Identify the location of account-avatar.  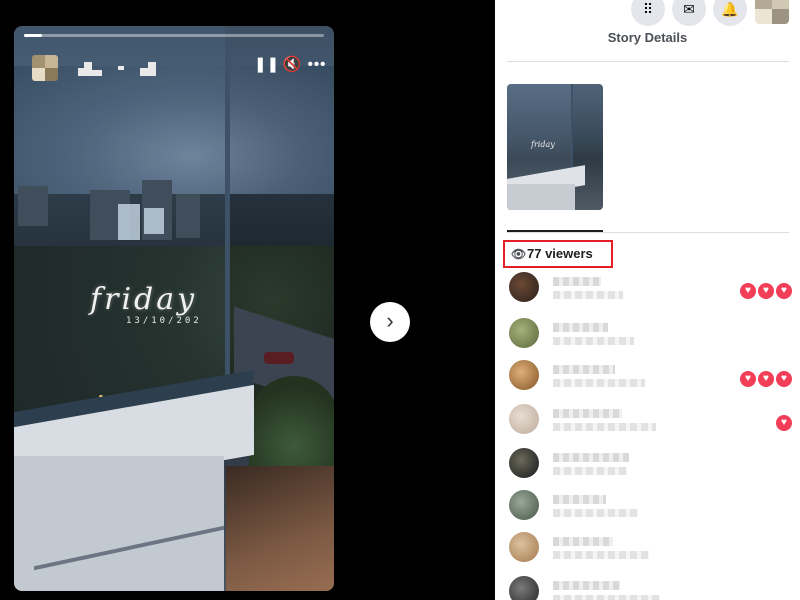
(772, 12).